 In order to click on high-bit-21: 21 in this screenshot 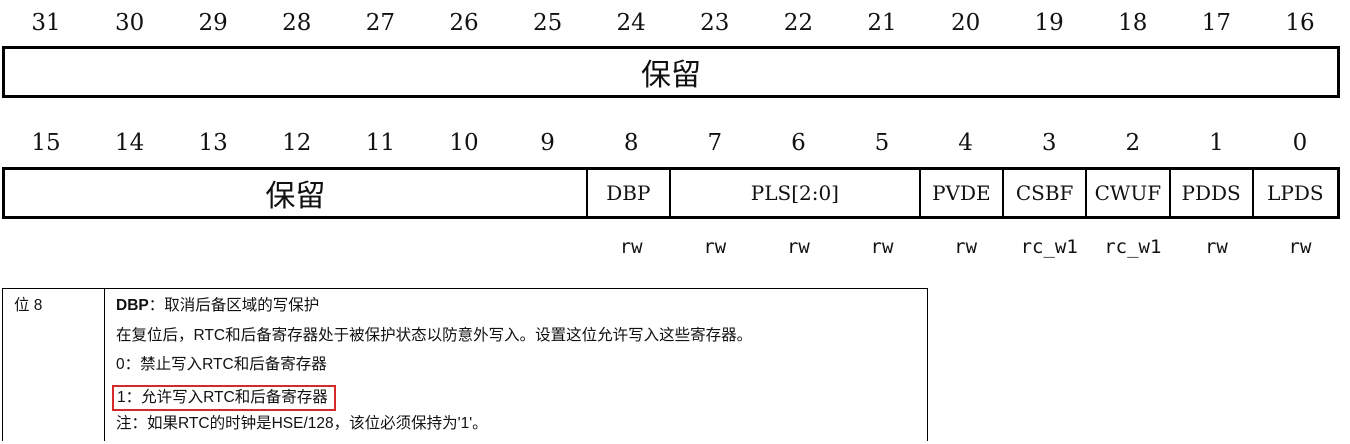, I will do `click(882, 23)`.